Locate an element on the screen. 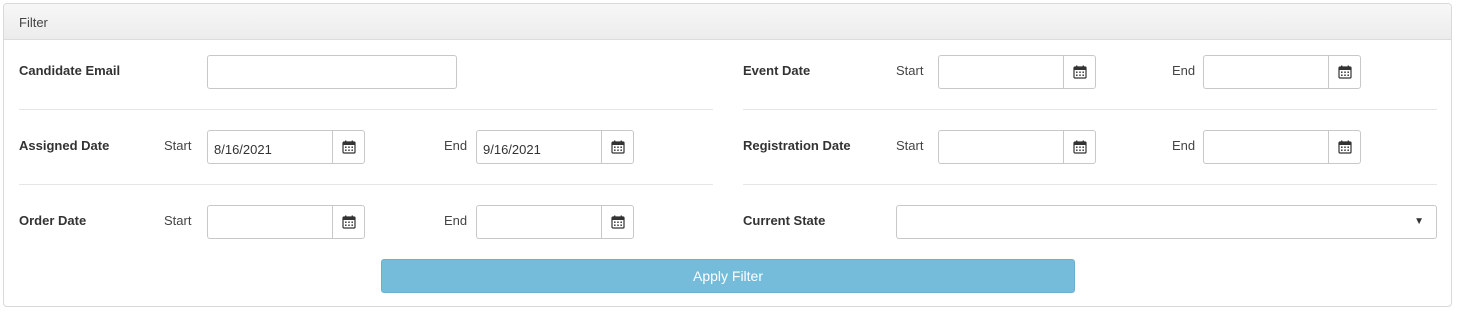 Image resolution: width=1461 pixels, height=317 pixels. registration-date-end-label: End is located at coordinates (1184, 145).